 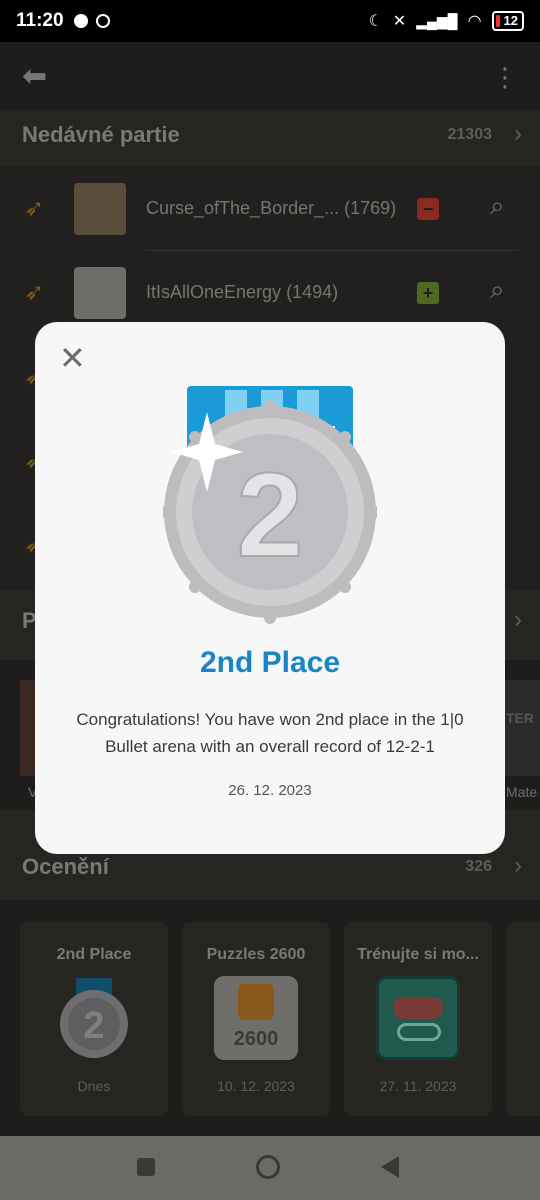 I want to click on modal-date: 26. 12. 2023, so click(x=270, y=790).